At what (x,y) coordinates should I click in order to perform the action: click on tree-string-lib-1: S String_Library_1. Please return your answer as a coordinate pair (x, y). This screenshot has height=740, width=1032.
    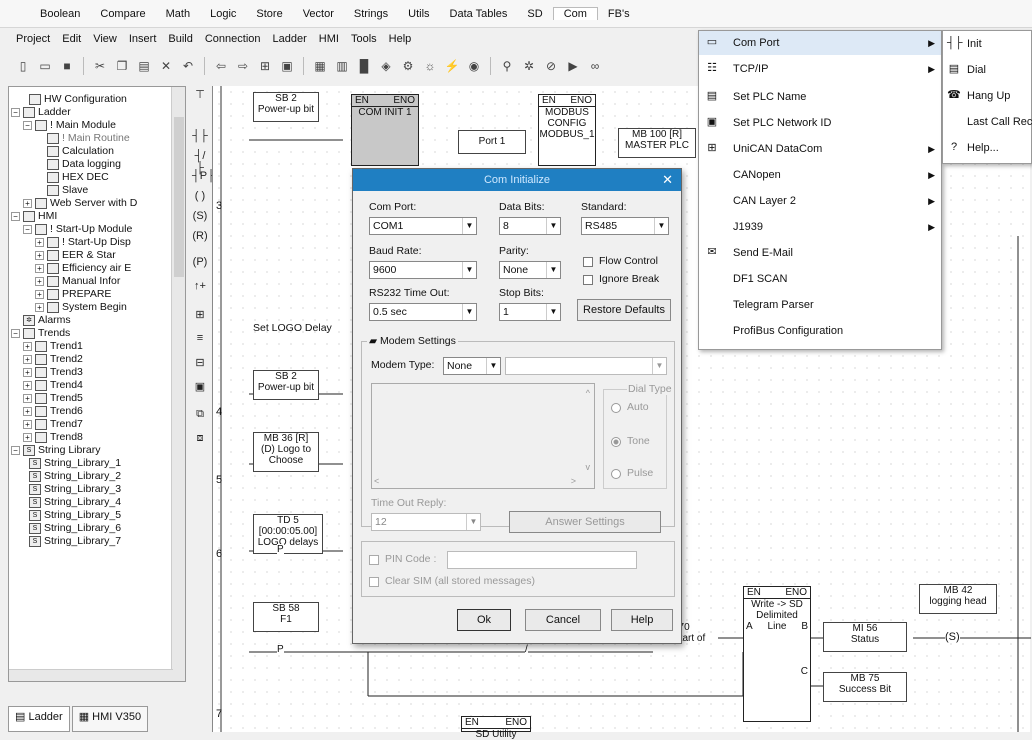
    Looking at the image, I should click on (75, 463).